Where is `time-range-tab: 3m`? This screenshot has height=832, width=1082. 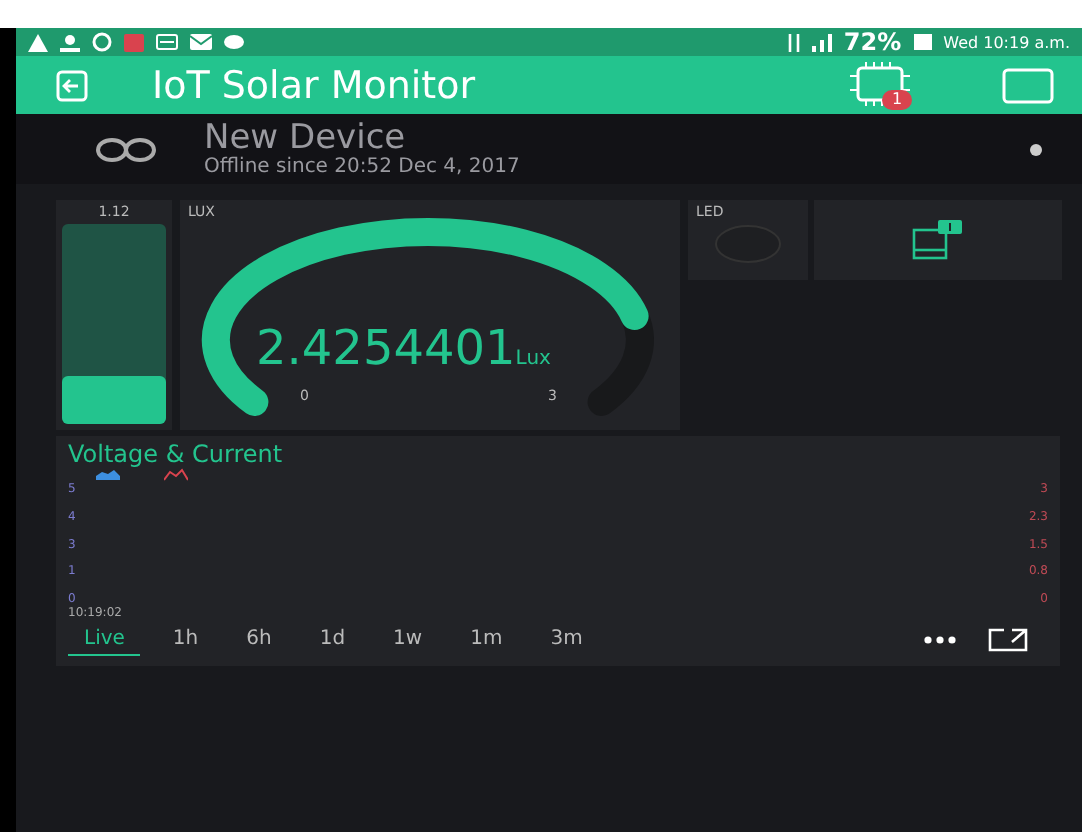
time-range-tab: 3m is located at coordinates (566, 640).